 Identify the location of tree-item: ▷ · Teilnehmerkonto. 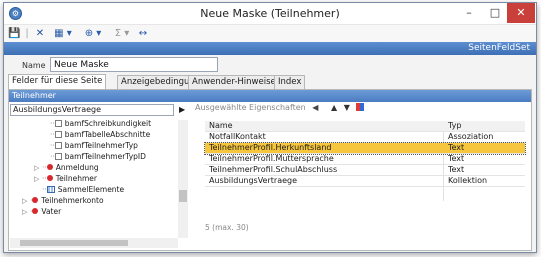
(63, 201).